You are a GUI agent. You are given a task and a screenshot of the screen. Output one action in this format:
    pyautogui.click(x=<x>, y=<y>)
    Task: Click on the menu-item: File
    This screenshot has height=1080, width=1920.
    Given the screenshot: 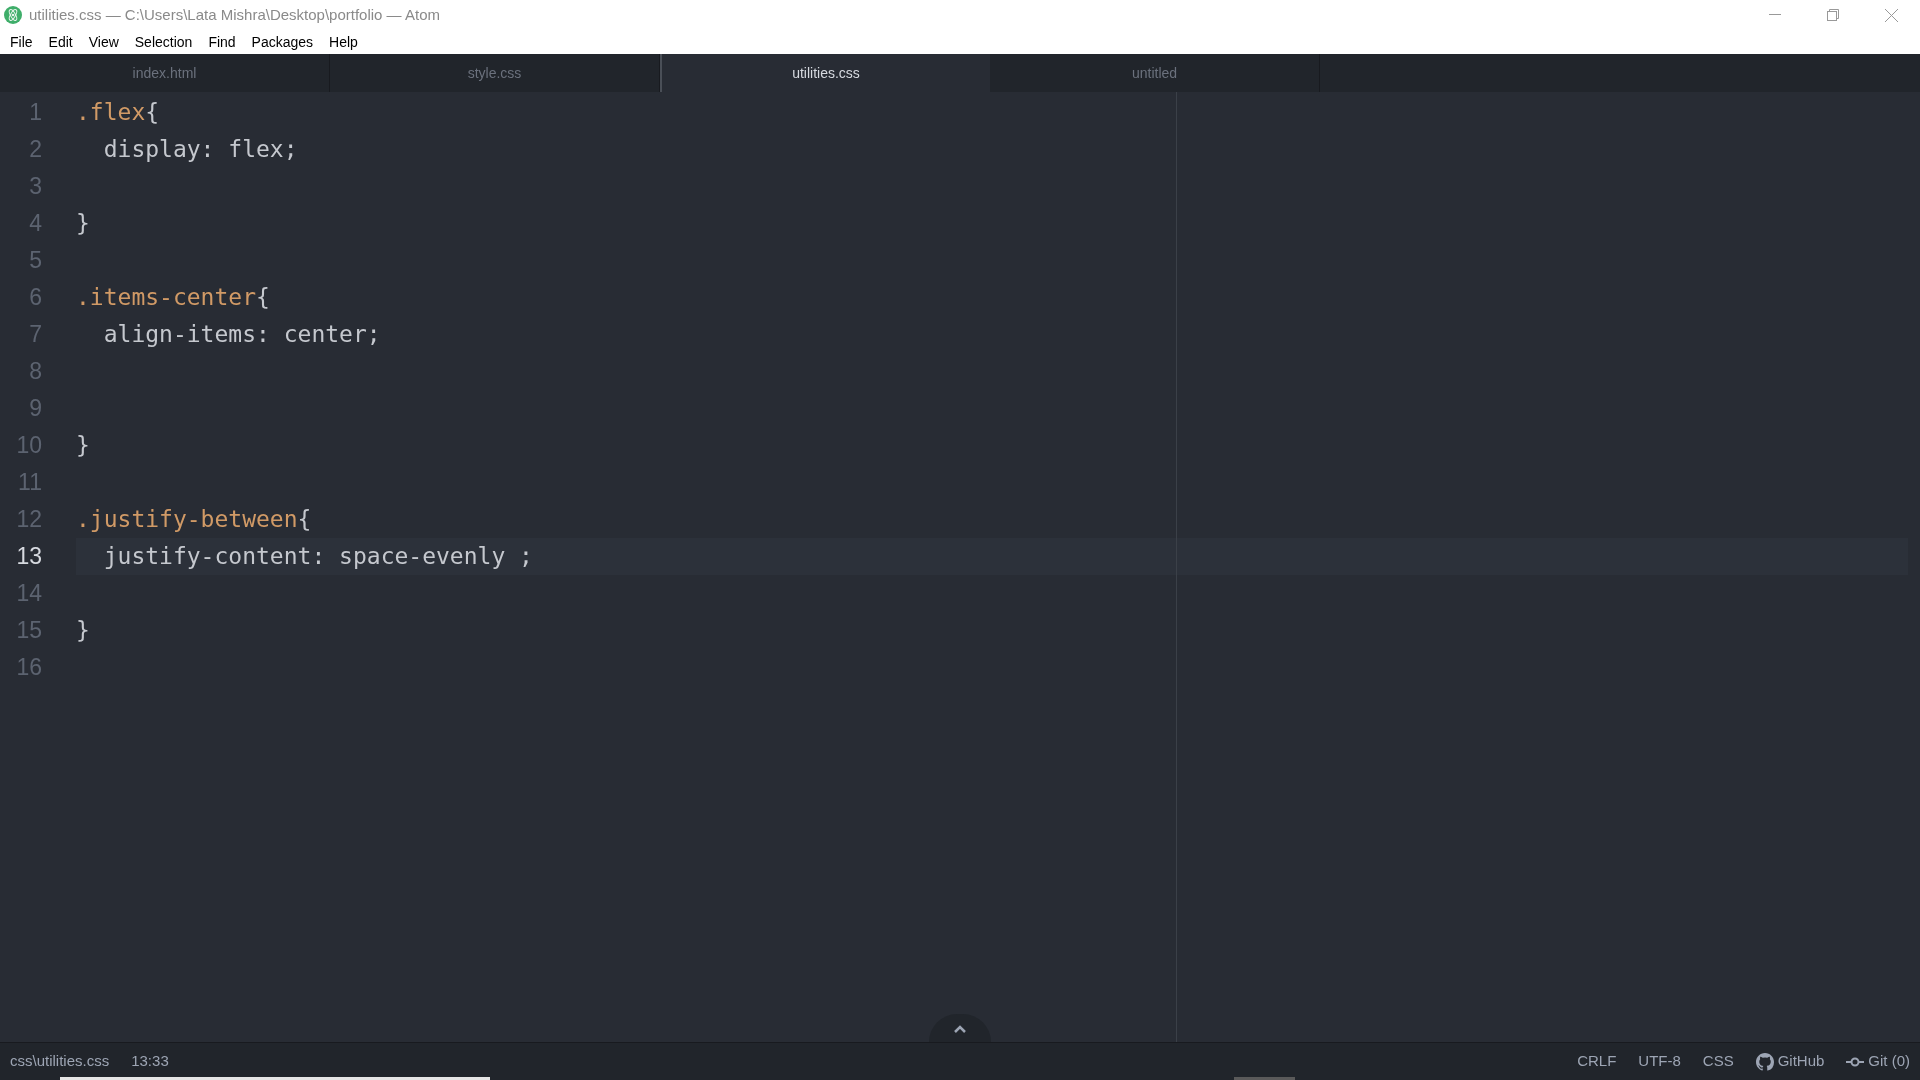 What is the action you would take?
    pyautogui.click(x=21, y=42)
    